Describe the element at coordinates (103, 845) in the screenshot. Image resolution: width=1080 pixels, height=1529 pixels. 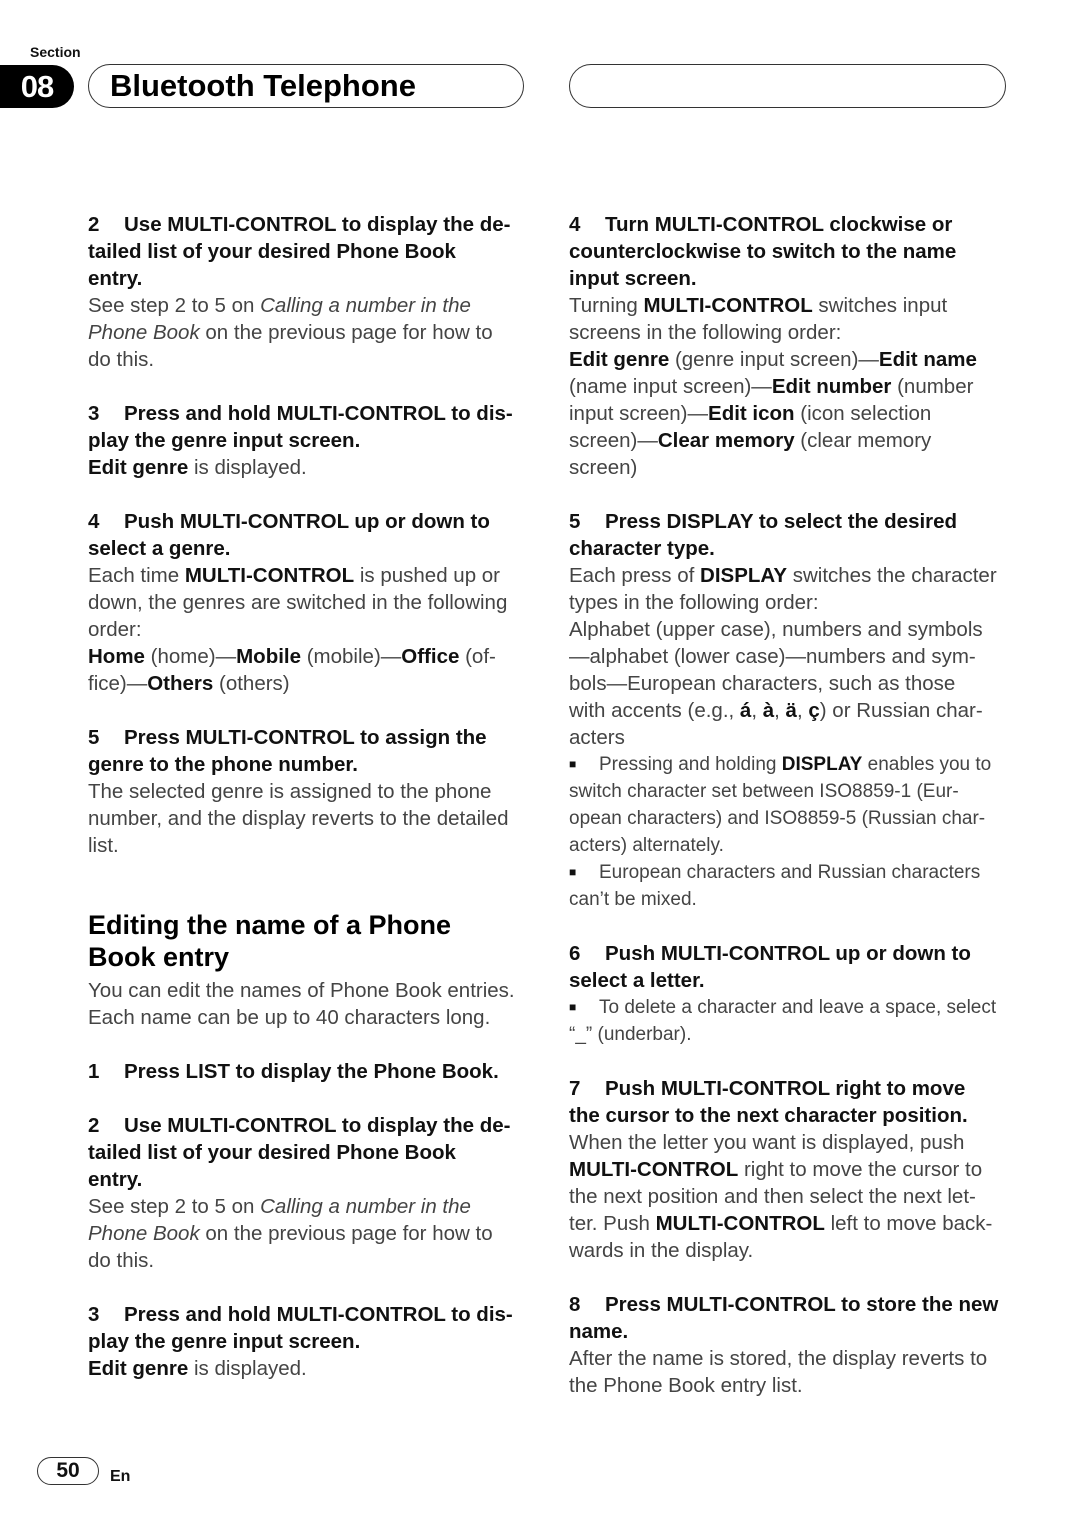
I see `body-line: list.` at that location.